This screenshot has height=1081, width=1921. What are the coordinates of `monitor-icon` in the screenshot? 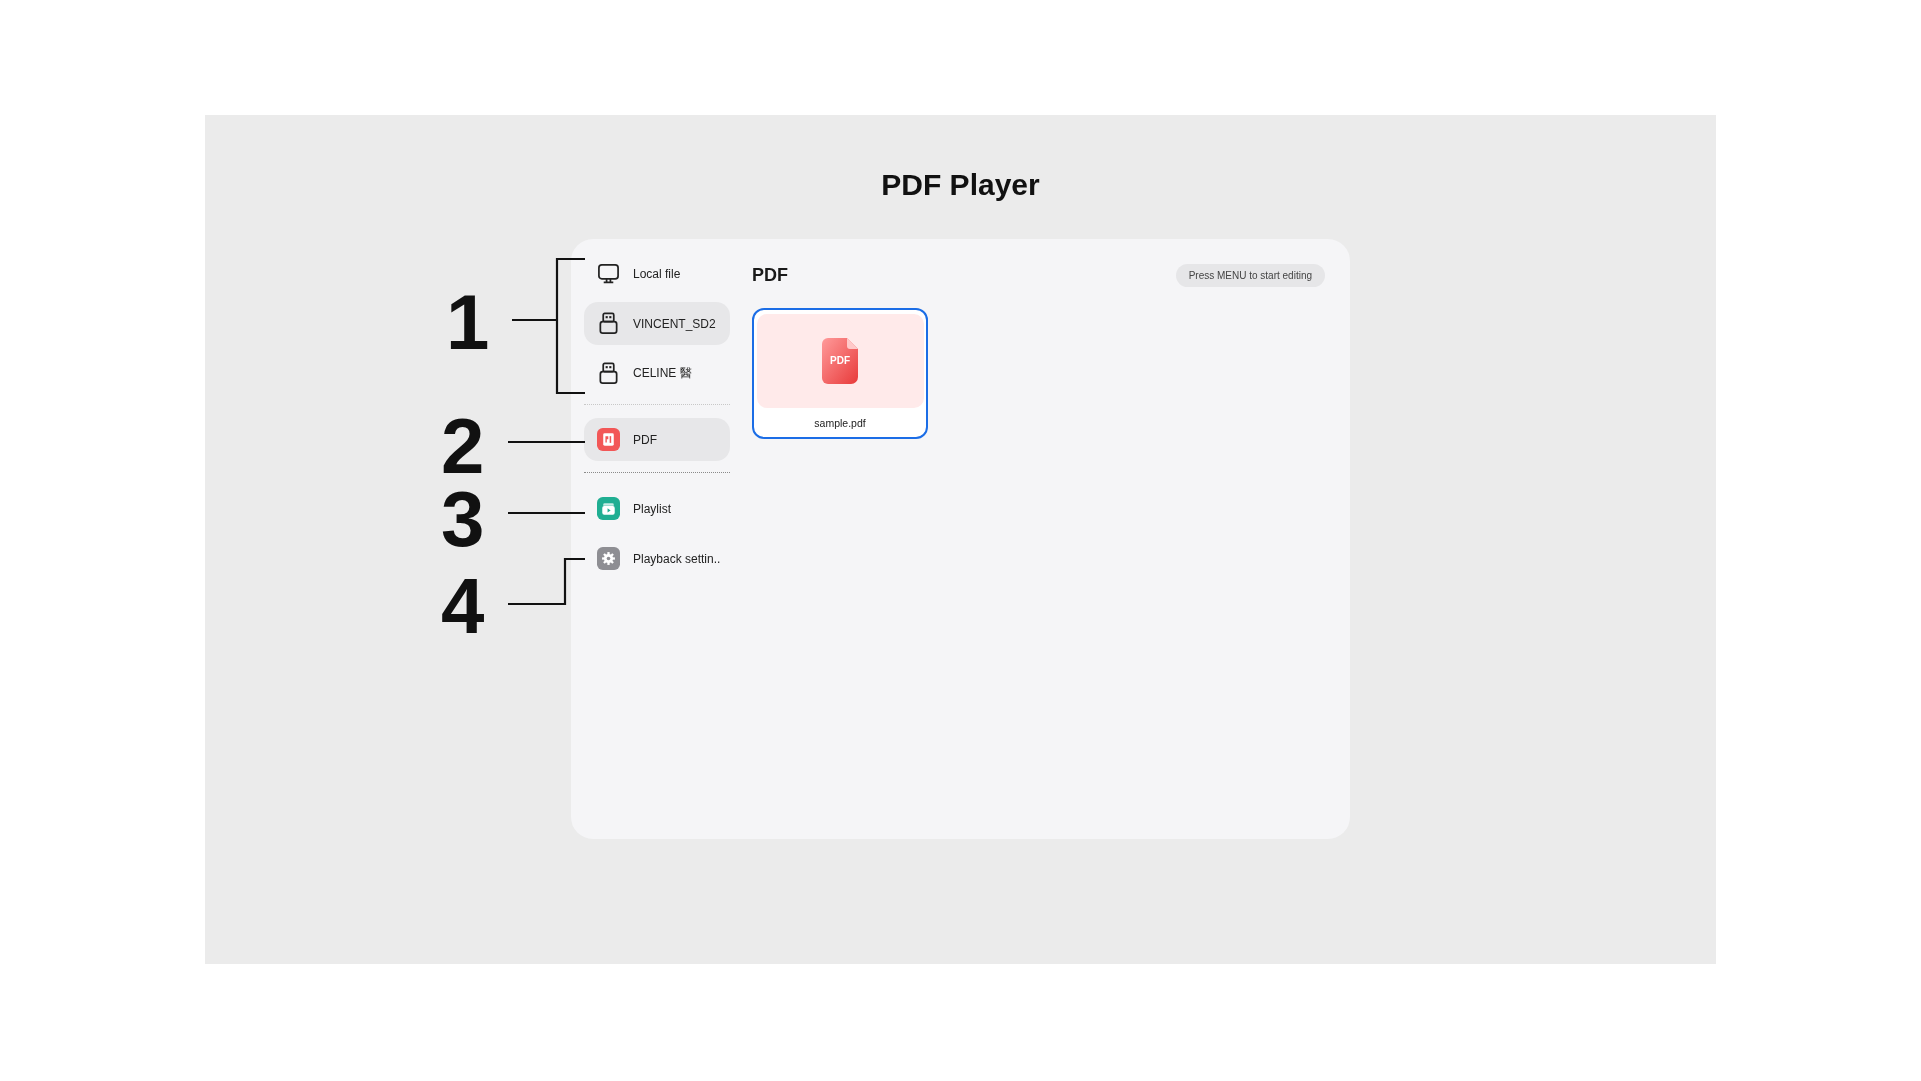 It's located at (608, 273).